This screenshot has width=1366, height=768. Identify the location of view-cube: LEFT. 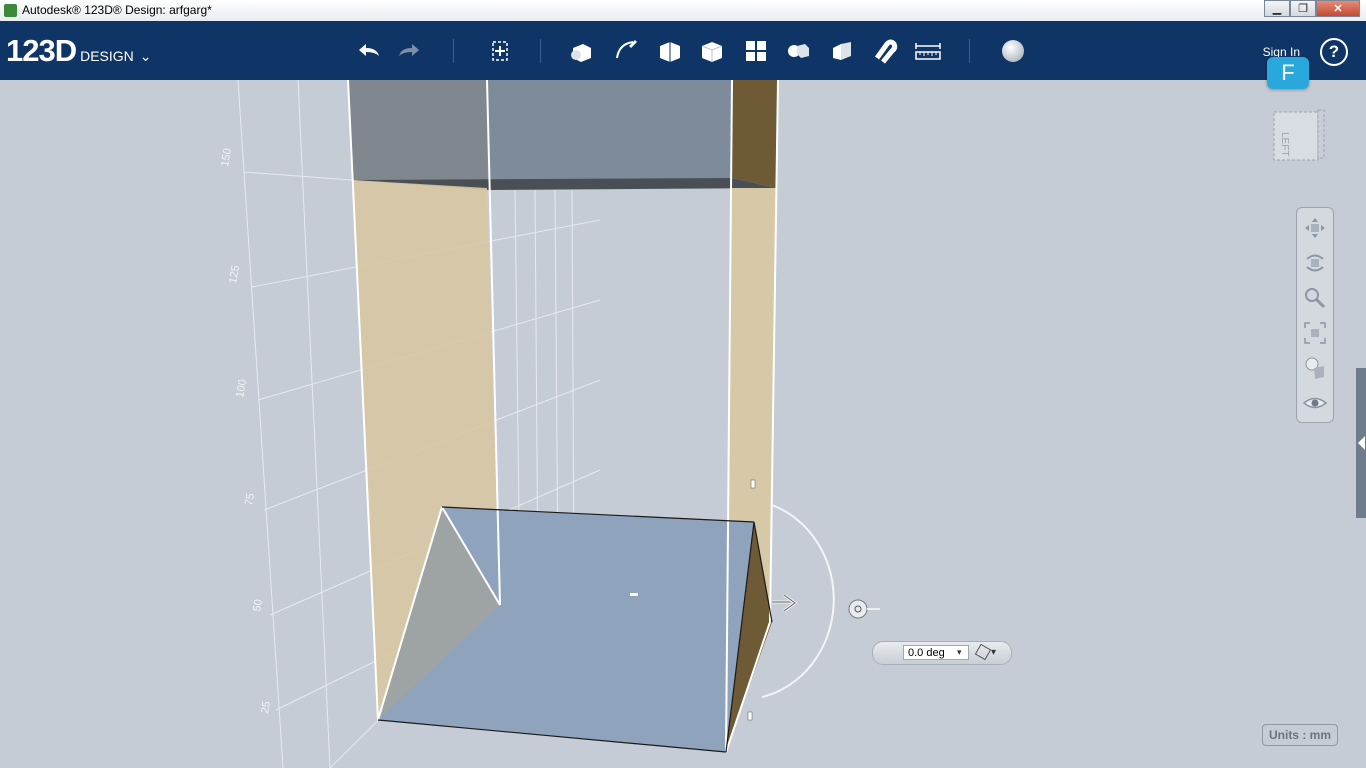
(1299, 136).